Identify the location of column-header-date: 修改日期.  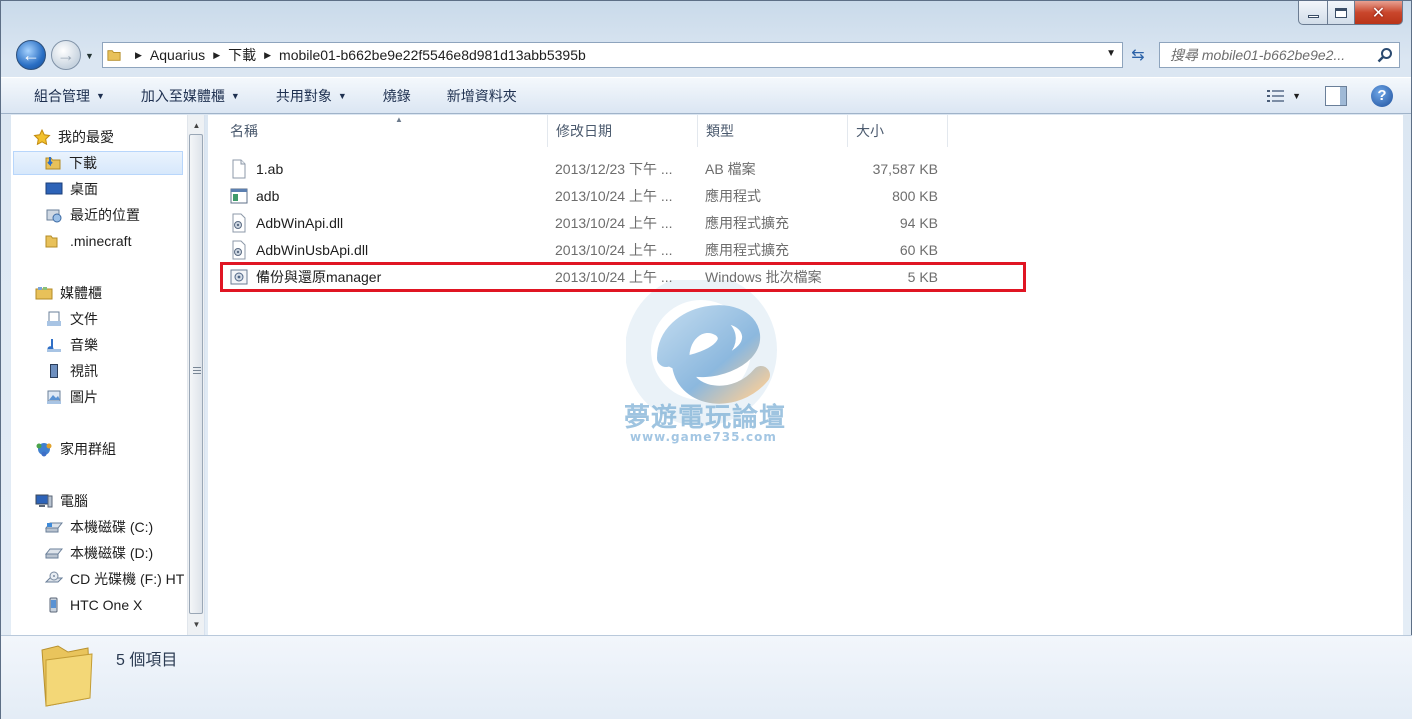
(623, 131).